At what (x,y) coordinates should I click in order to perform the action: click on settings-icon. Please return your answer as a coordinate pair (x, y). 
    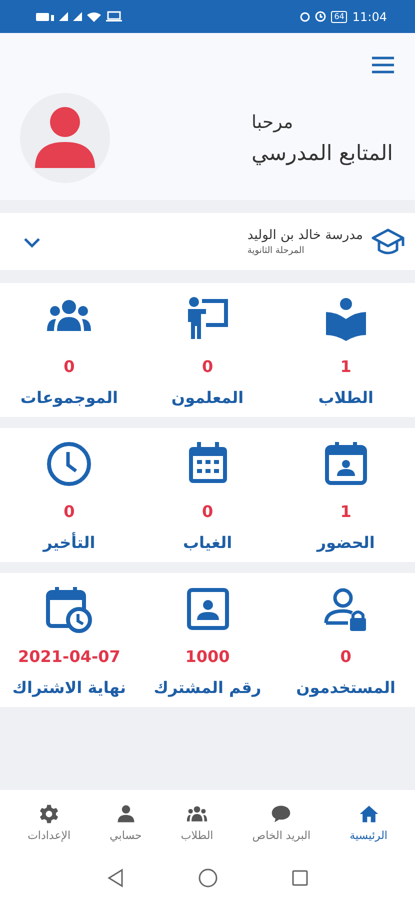
    Looking at the image, I should click on (49, 814).